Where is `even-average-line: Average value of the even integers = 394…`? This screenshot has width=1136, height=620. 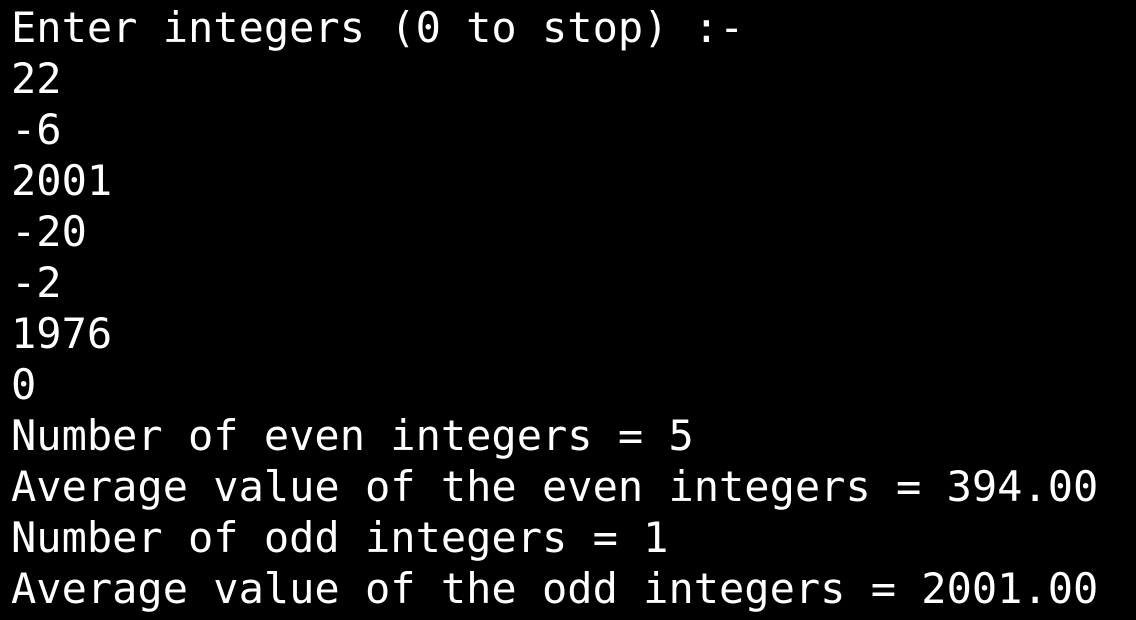
even-average-line: Average value of the even integers = 394… is located at coordinates (555, 486).